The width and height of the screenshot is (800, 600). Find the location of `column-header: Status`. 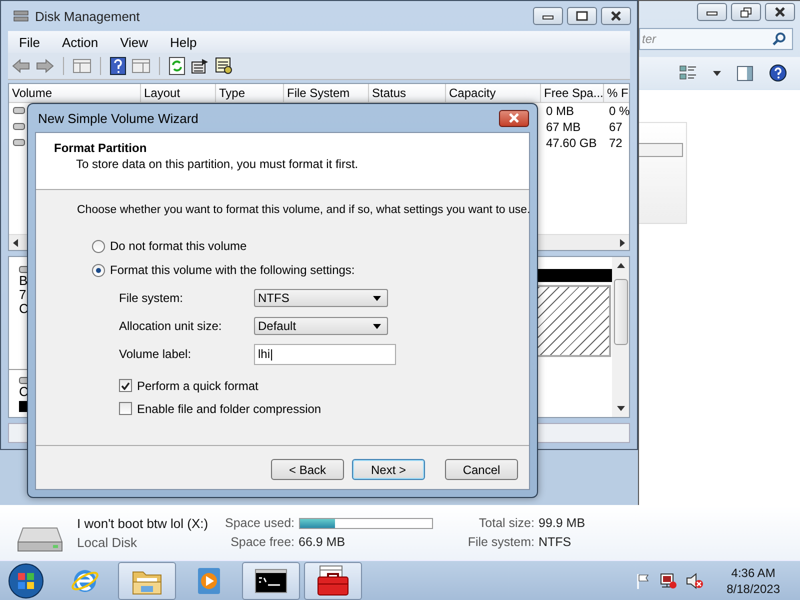

column-header: Status is located at coordinates (407, 93).